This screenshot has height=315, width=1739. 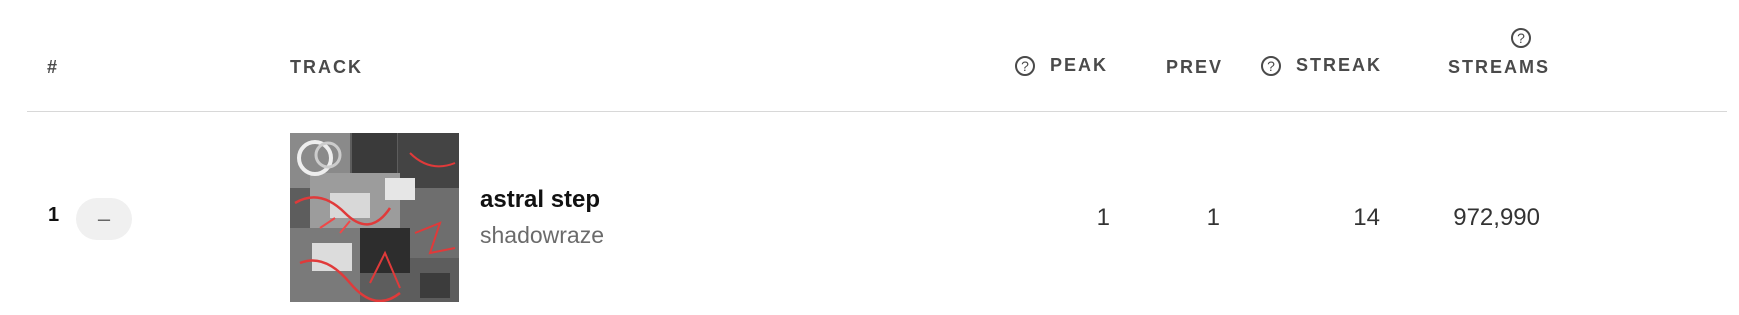 What do you see at coordinates (1079, 65) in the screenshot?
I see `peak-label: PEAK` at bounding box center [1079, 65].